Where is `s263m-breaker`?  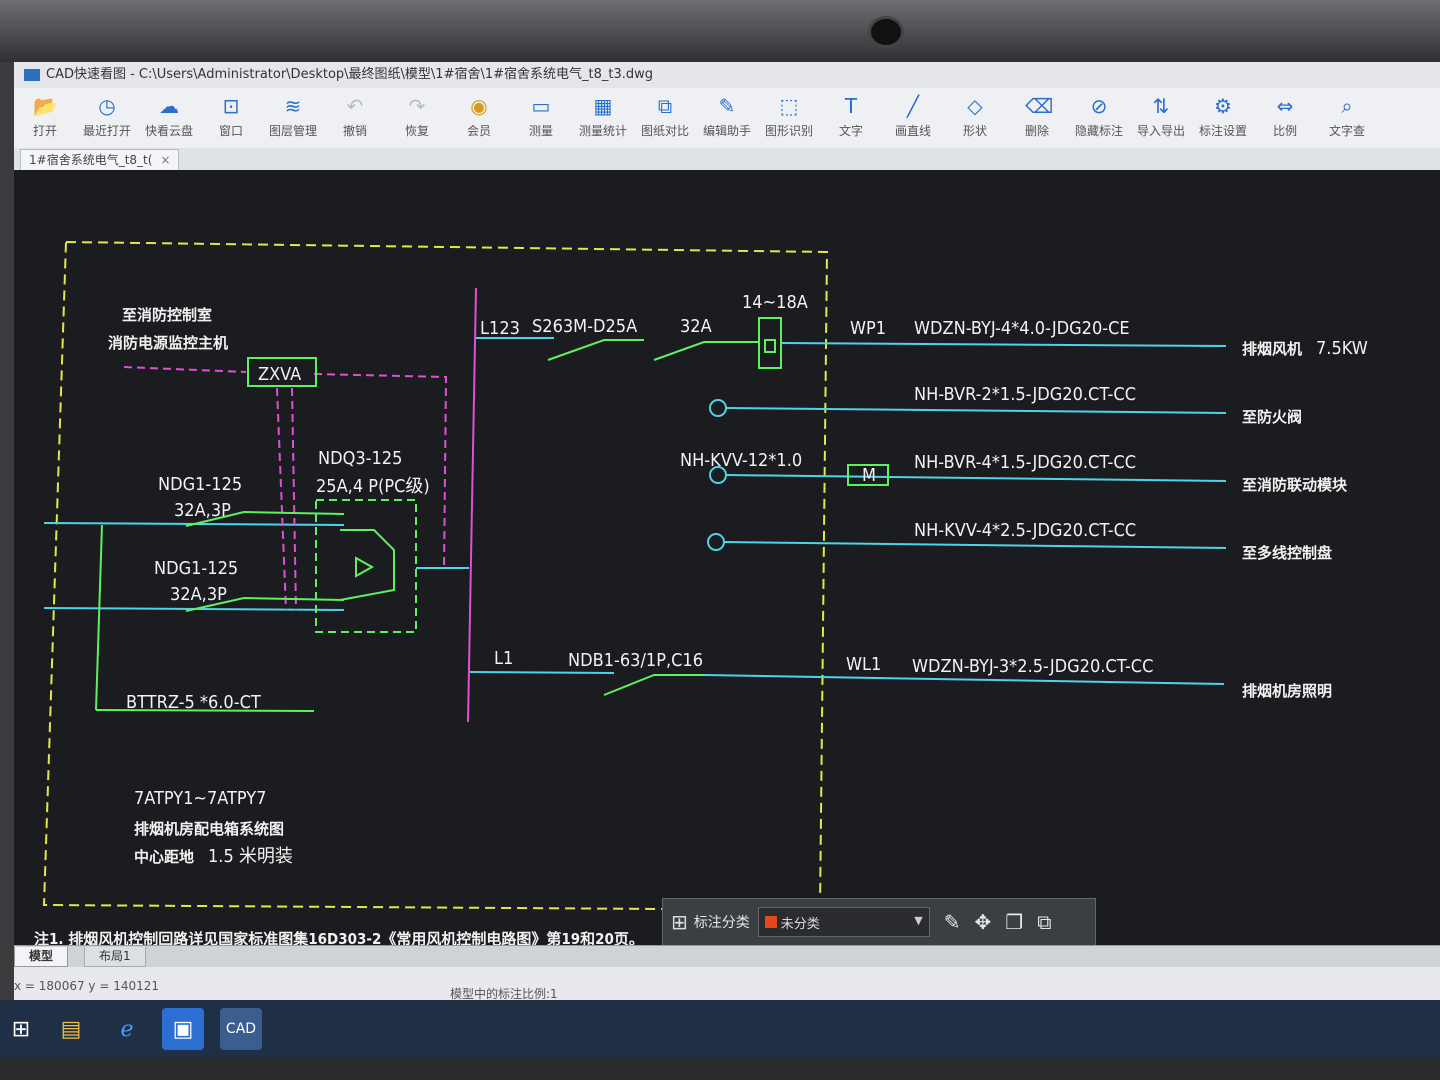 s263m-breaker is located at coordinates (595, 350).